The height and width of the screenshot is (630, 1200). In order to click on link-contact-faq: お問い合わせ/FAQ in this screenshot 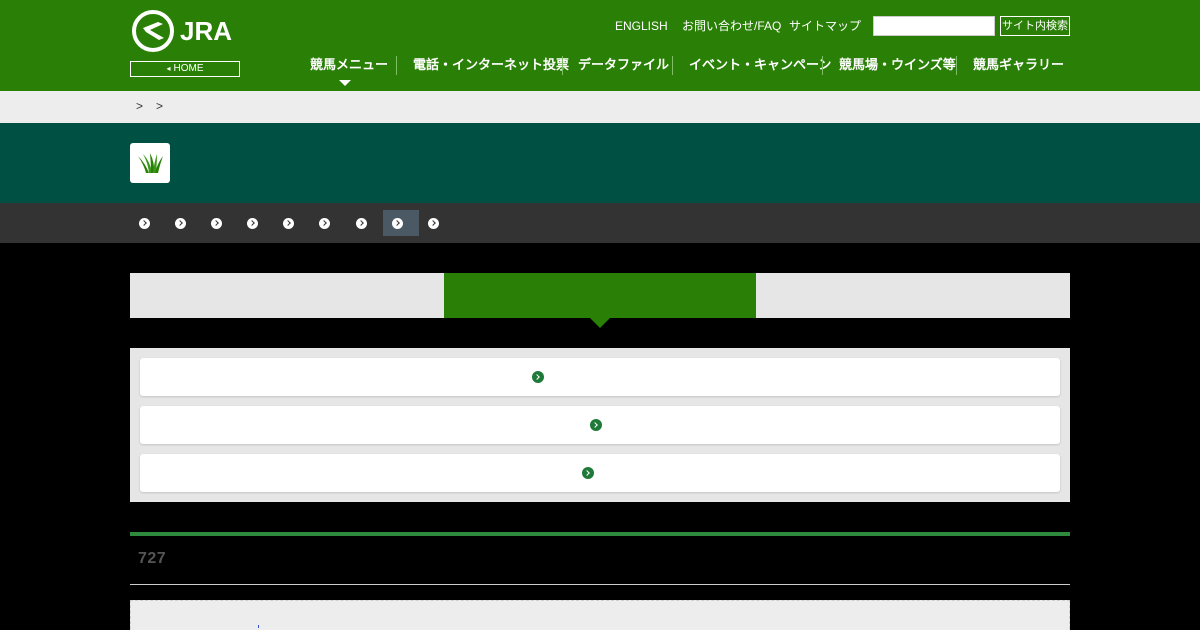, I will do `click(731, 26)`.